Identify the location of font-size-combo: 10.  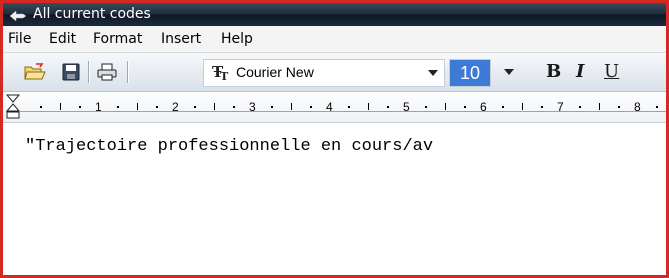
(490, 73).